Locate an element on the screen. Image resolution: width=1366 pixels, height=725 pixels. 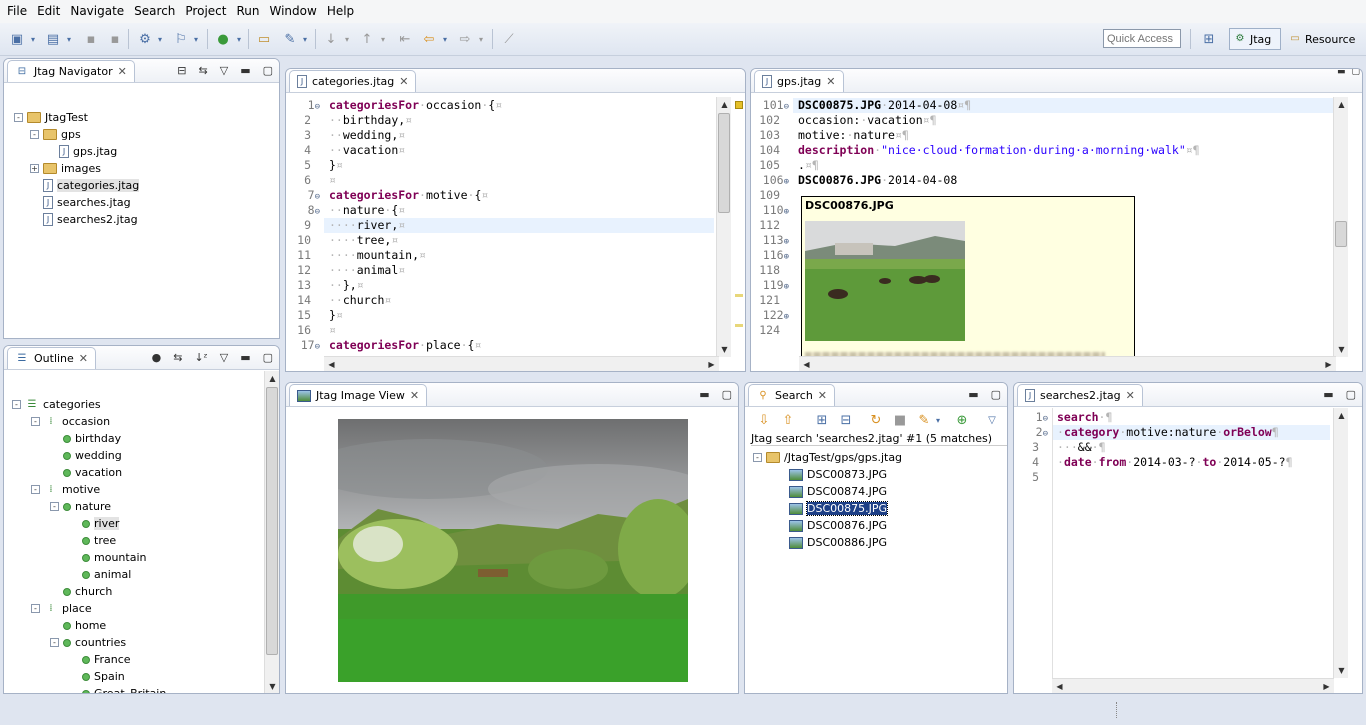
run-dropdown-icon: ▾ is located at coordinates (239, 39).